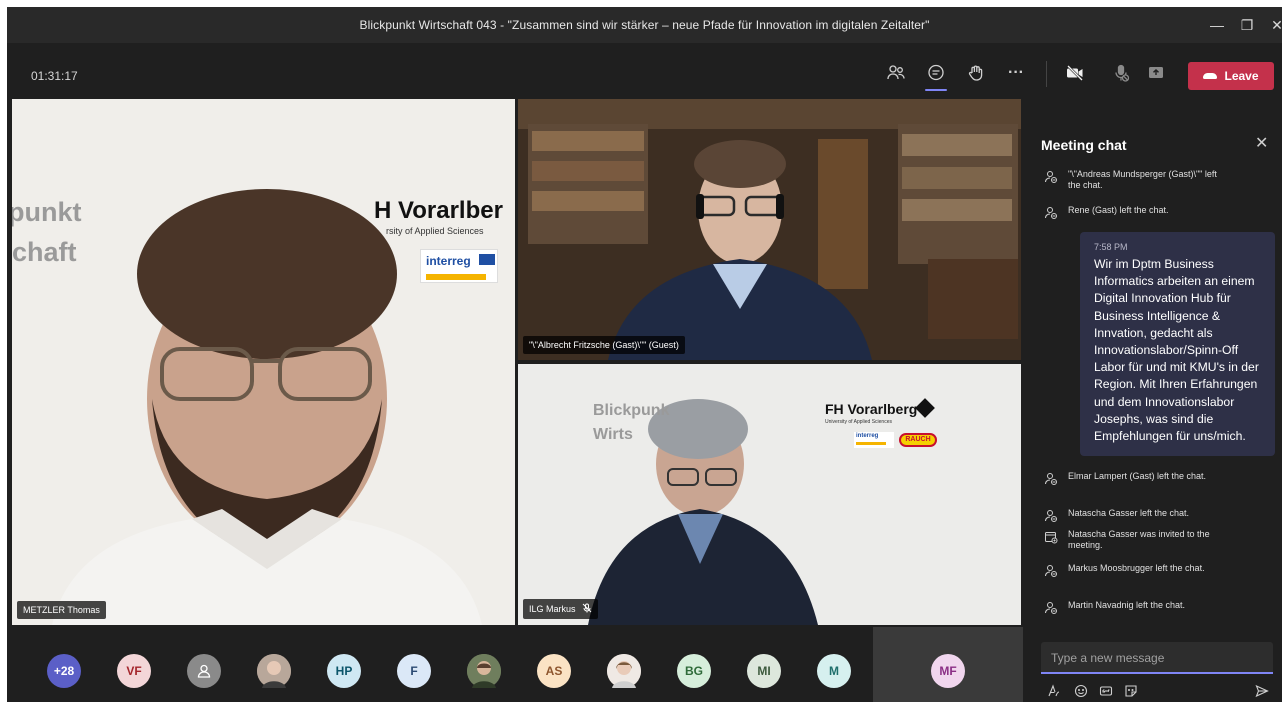  Describe the element at coordinates (1247, 25) in the screenshot. I see `restore-icon: ❐` at that location.